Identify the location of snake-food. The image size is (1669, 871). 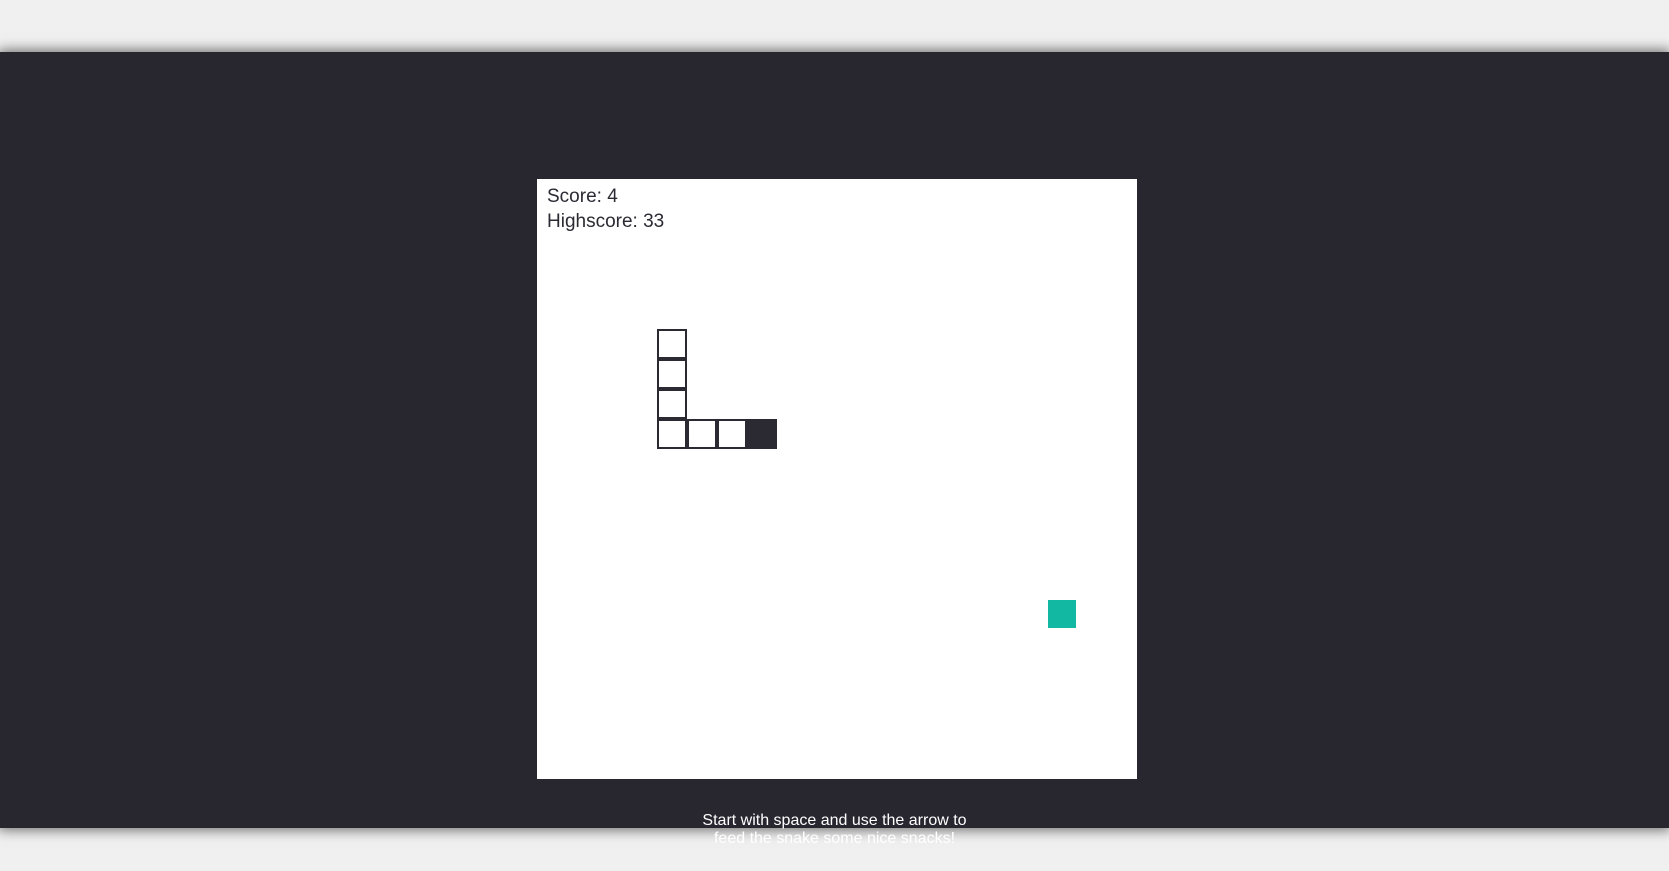
(1062, 614).